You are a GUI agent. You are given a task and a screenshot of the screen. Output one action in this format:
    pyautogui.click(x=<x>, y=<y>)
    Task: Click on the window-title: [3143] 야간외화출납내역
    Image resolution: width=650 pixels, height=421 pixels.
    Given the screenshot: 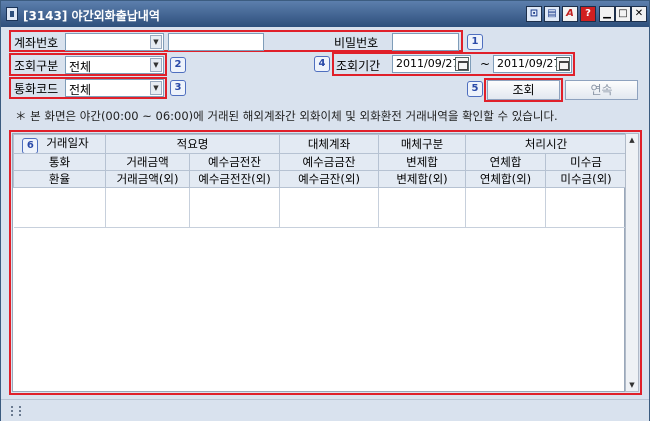 What is the action you would take?
    pyautogui.click(x=91, y=16)
    